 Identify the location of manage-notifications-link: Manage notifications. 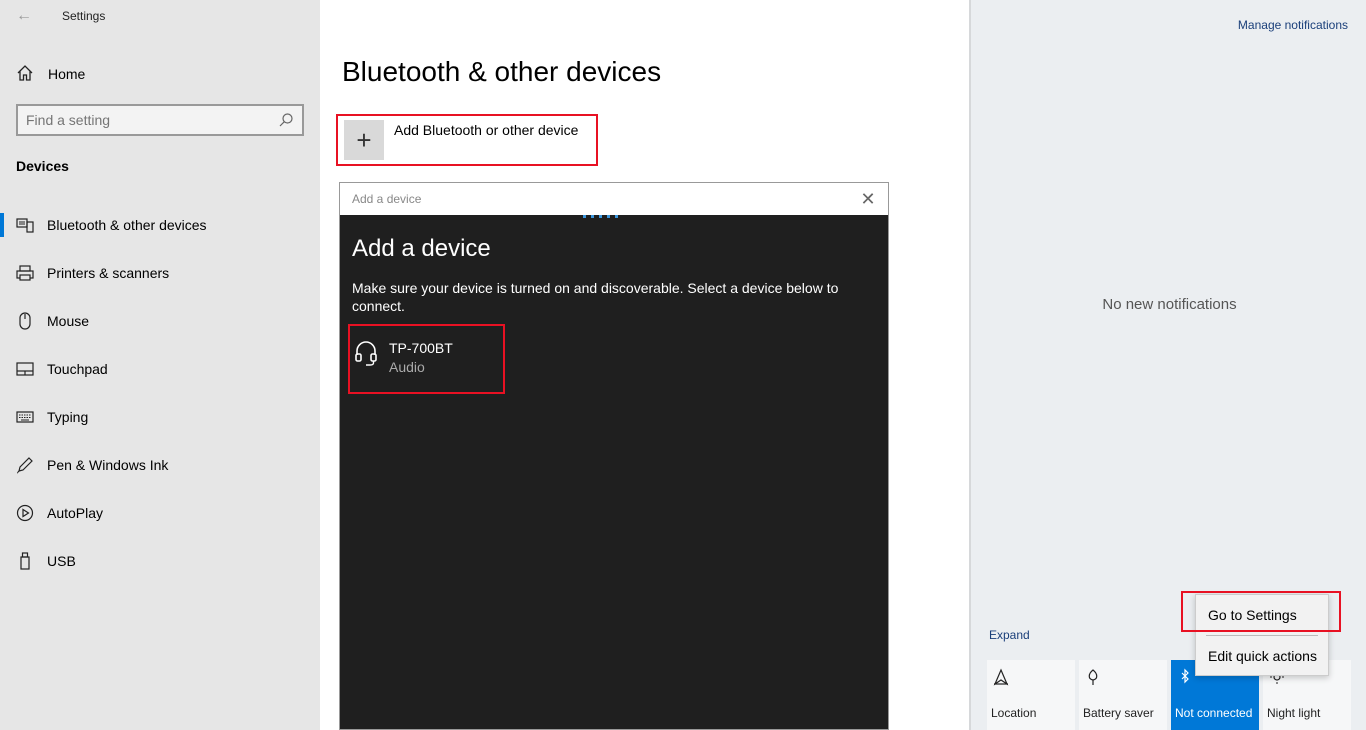
(1293, 25).